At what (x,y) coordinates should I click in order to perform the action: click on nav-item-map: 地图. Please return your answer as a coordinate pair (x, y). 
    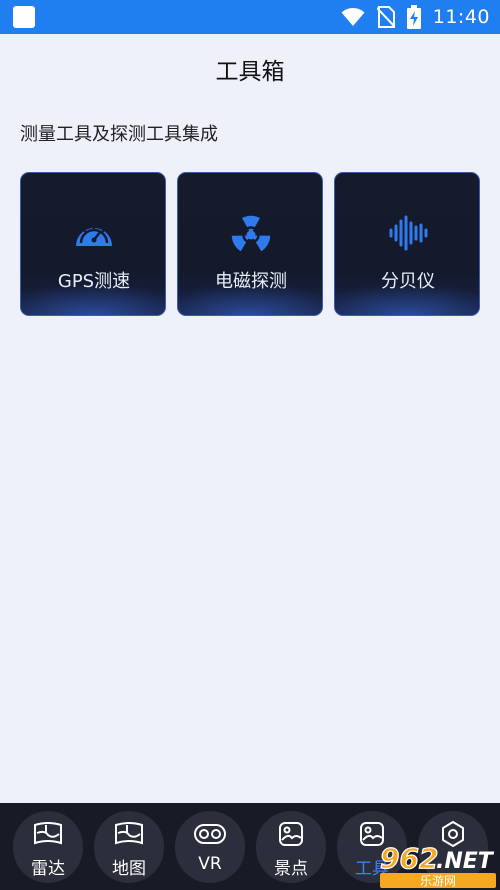
    Looking at the image, I should click on (129, 847).